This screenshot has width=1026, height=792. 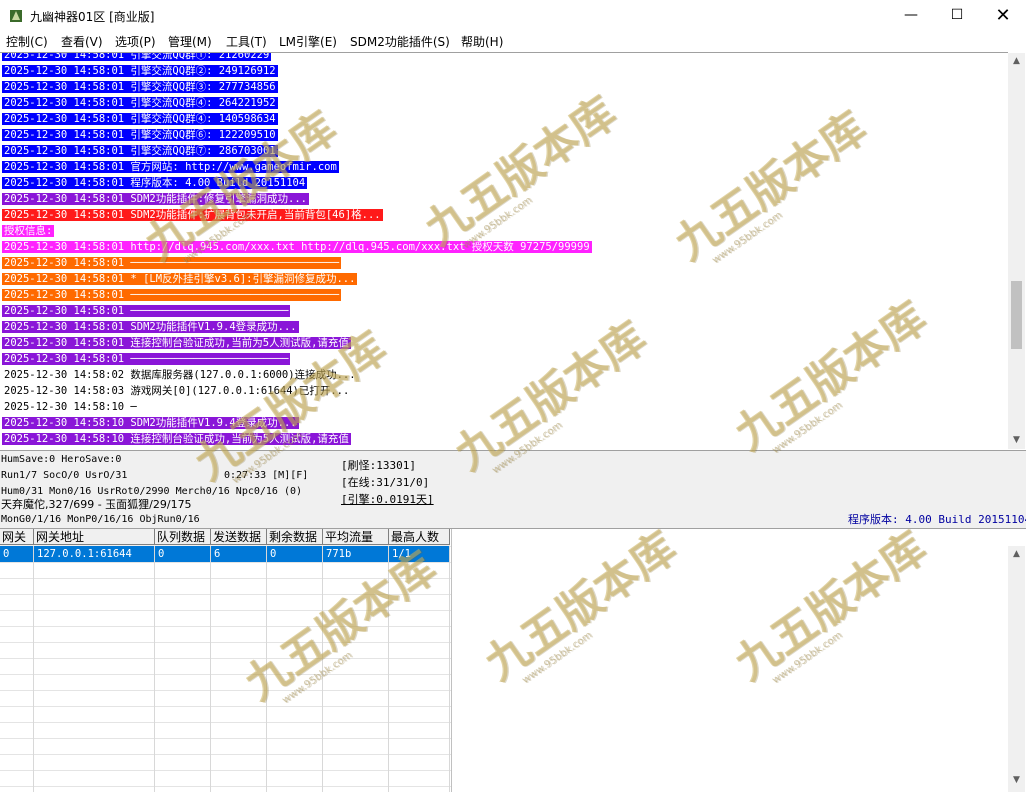 What do you see at coordinates (513, 15) in the screenshot?
I see `title-bar: 九幽神器01区 [商业版] — ☐ ✕` at bounding box center [513, 15].